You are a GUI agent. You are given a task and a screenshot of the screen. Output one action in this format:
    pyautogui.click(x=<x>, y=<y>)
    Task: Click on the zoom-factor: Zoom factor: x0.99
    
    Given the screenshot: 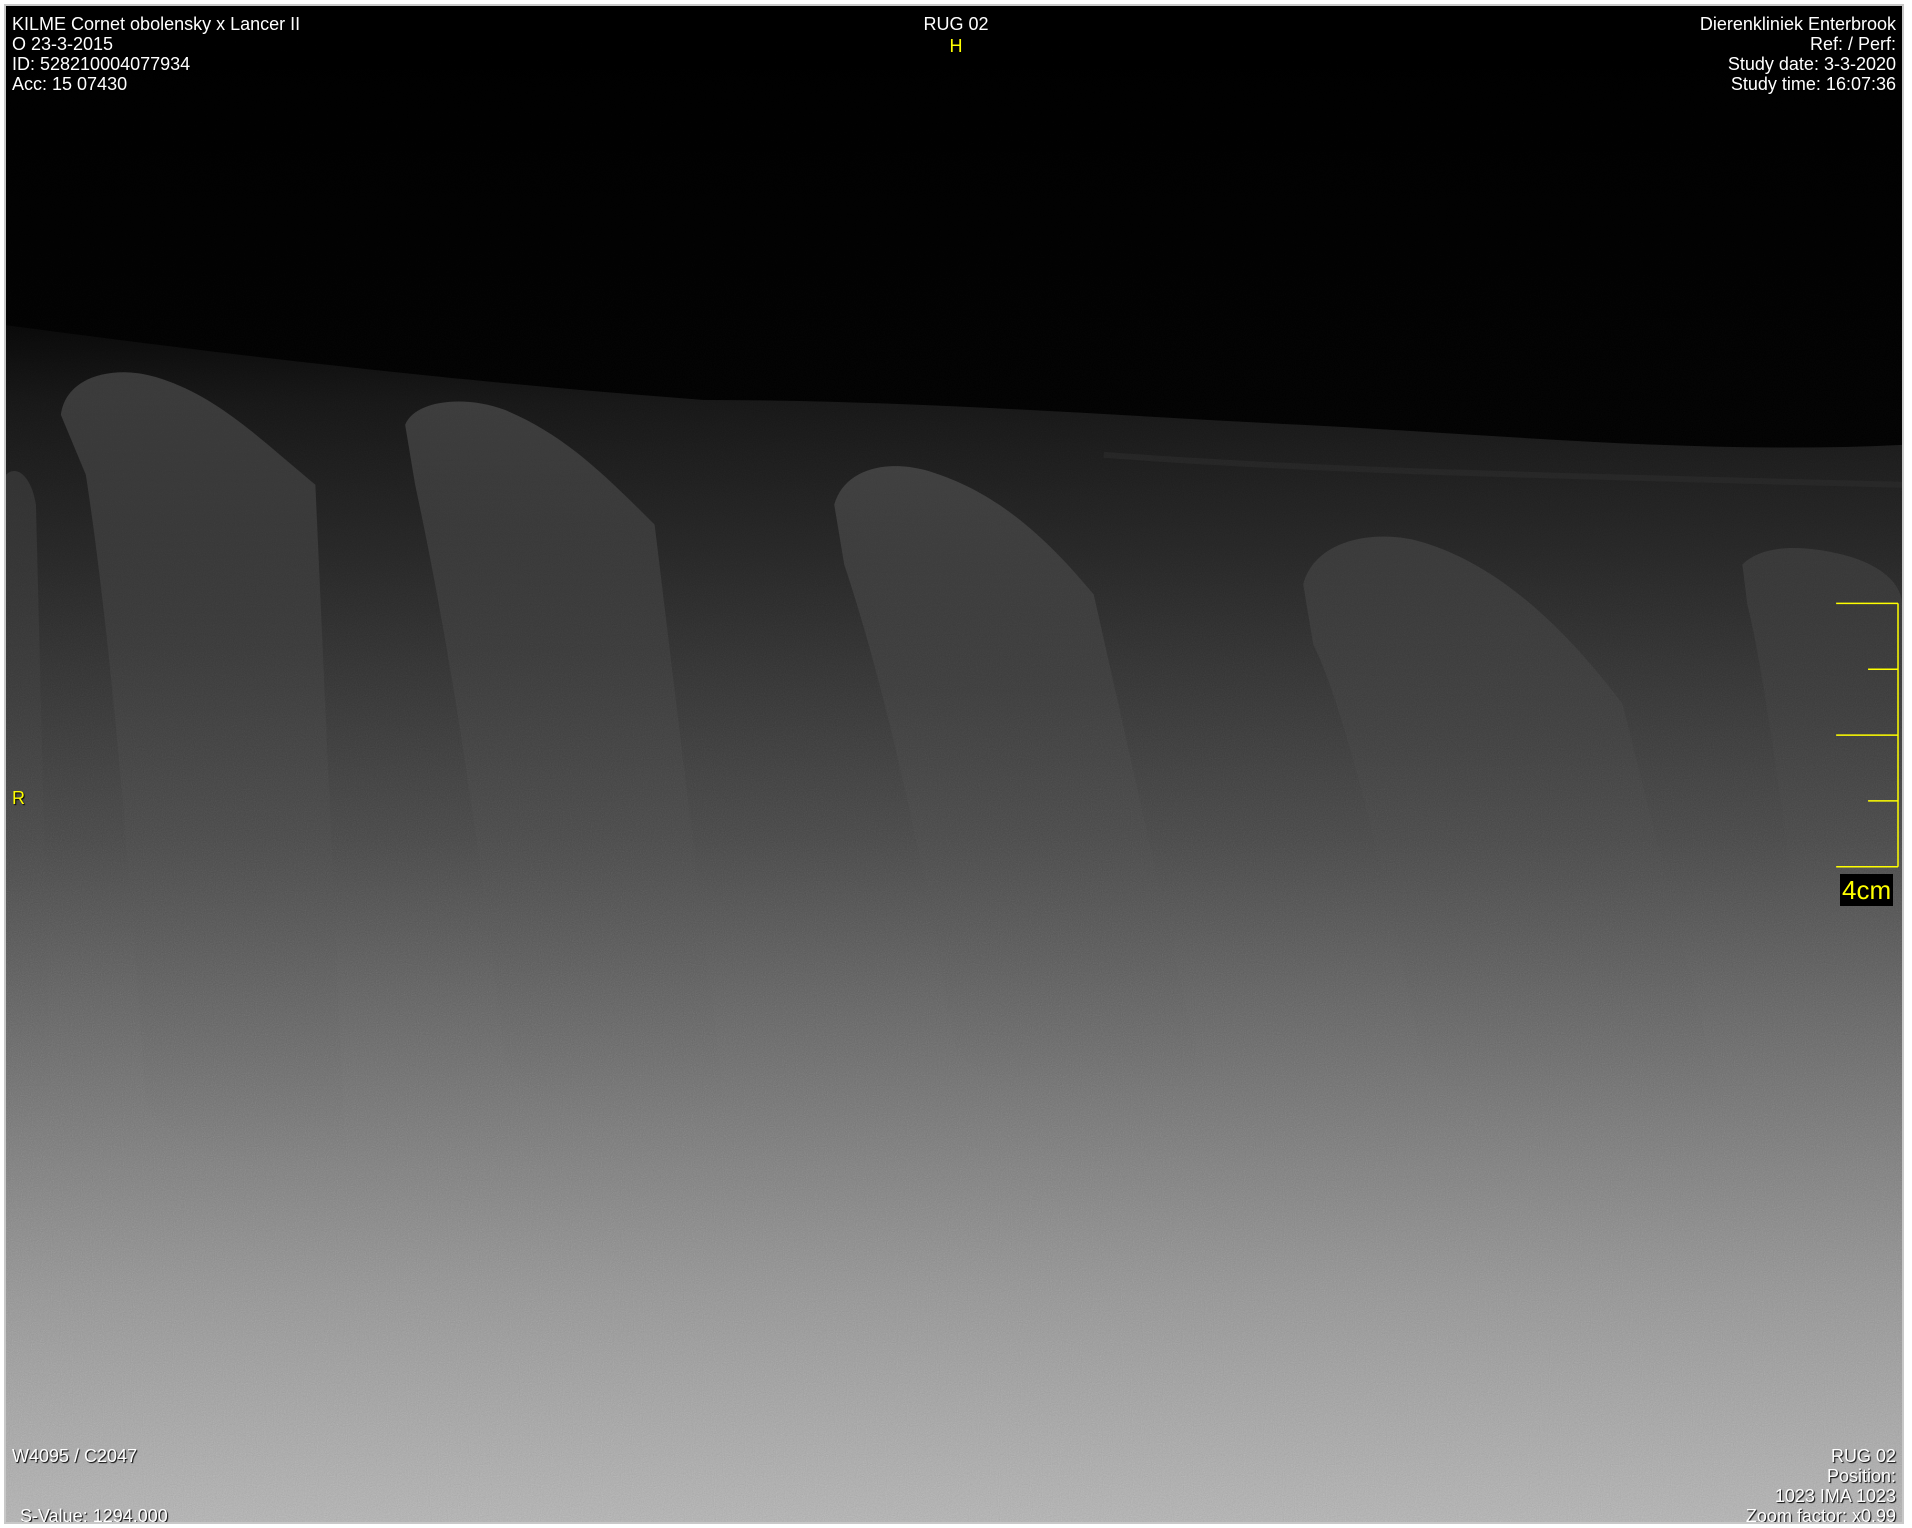 What is the action you would take?
    pyautogui.click(x=1820, y=1515)
    